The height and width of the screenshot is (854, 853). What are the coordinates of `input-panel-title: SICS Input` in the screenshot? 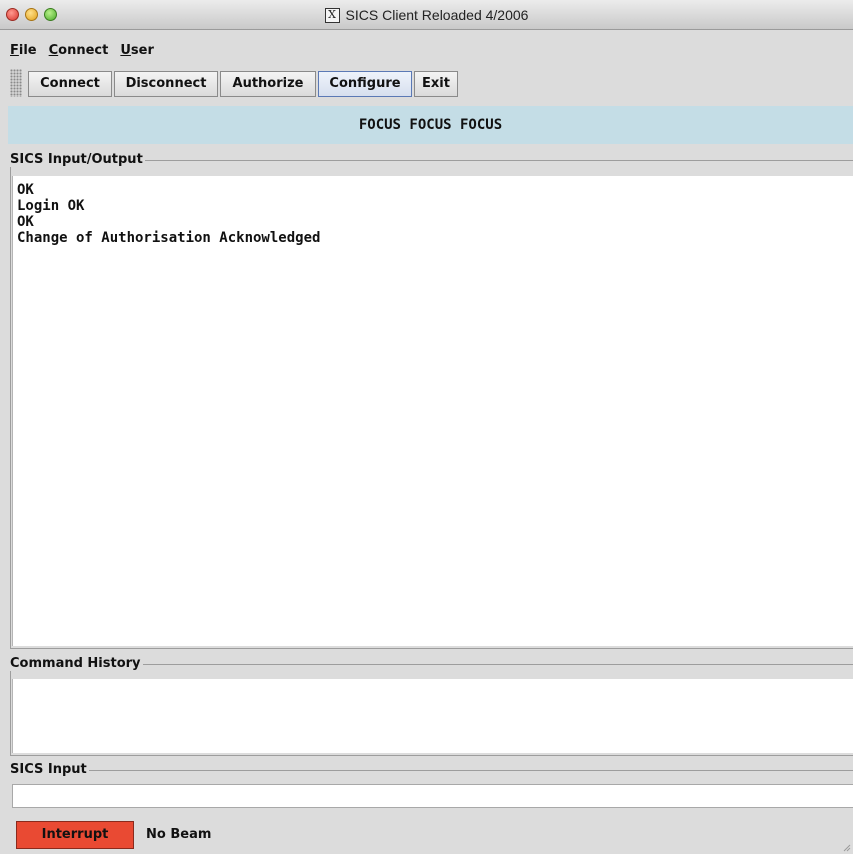 It's located at (48, 769).